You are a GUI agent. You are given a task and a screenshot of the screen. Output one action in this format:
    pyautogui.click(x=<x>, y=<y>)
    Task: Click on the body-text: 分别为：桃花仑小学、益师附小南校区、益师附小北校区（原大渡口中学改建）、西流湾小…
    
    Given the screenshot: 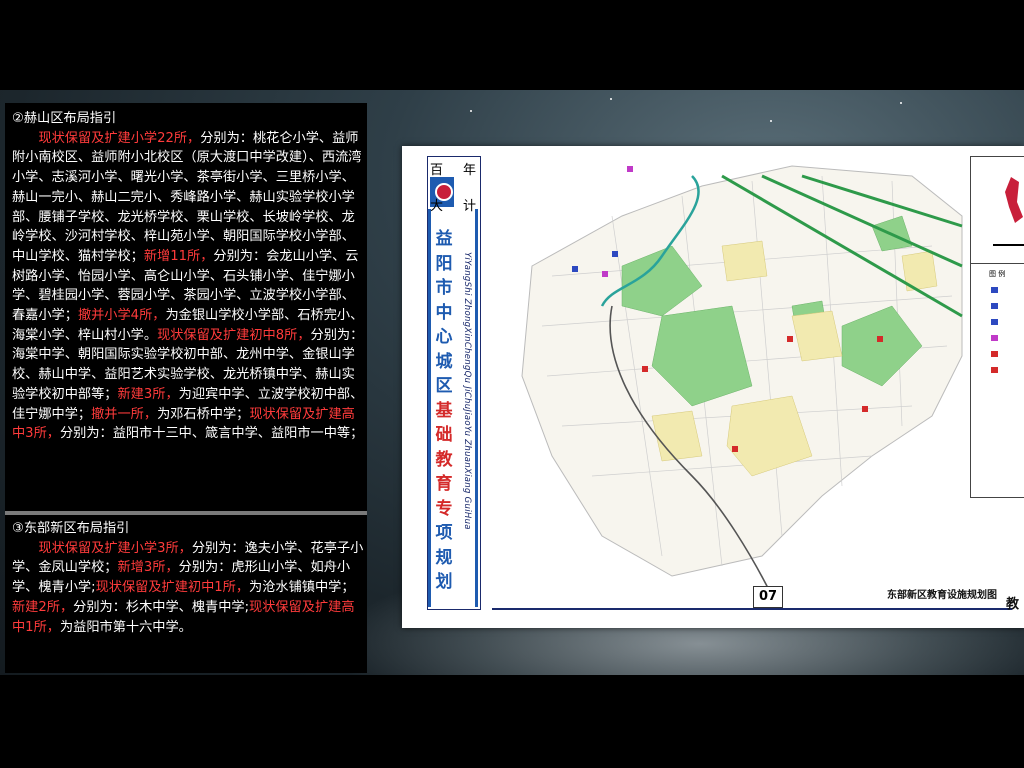 What is the action you would take?
    pyautogui.click(x=187, y=197)
    